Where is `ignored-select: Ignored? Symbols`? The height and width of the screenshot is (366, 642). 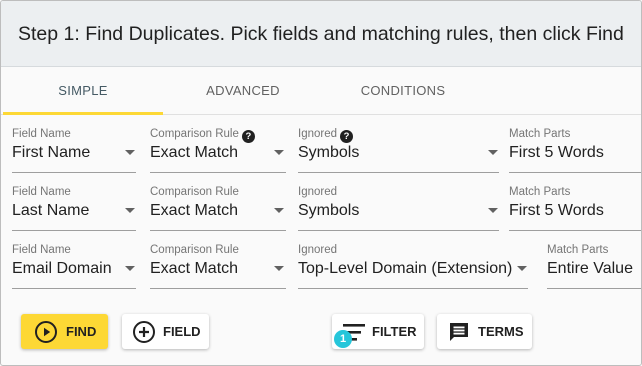
ignored-select: Ignored? Symbols is located at coordinates (398, 151).